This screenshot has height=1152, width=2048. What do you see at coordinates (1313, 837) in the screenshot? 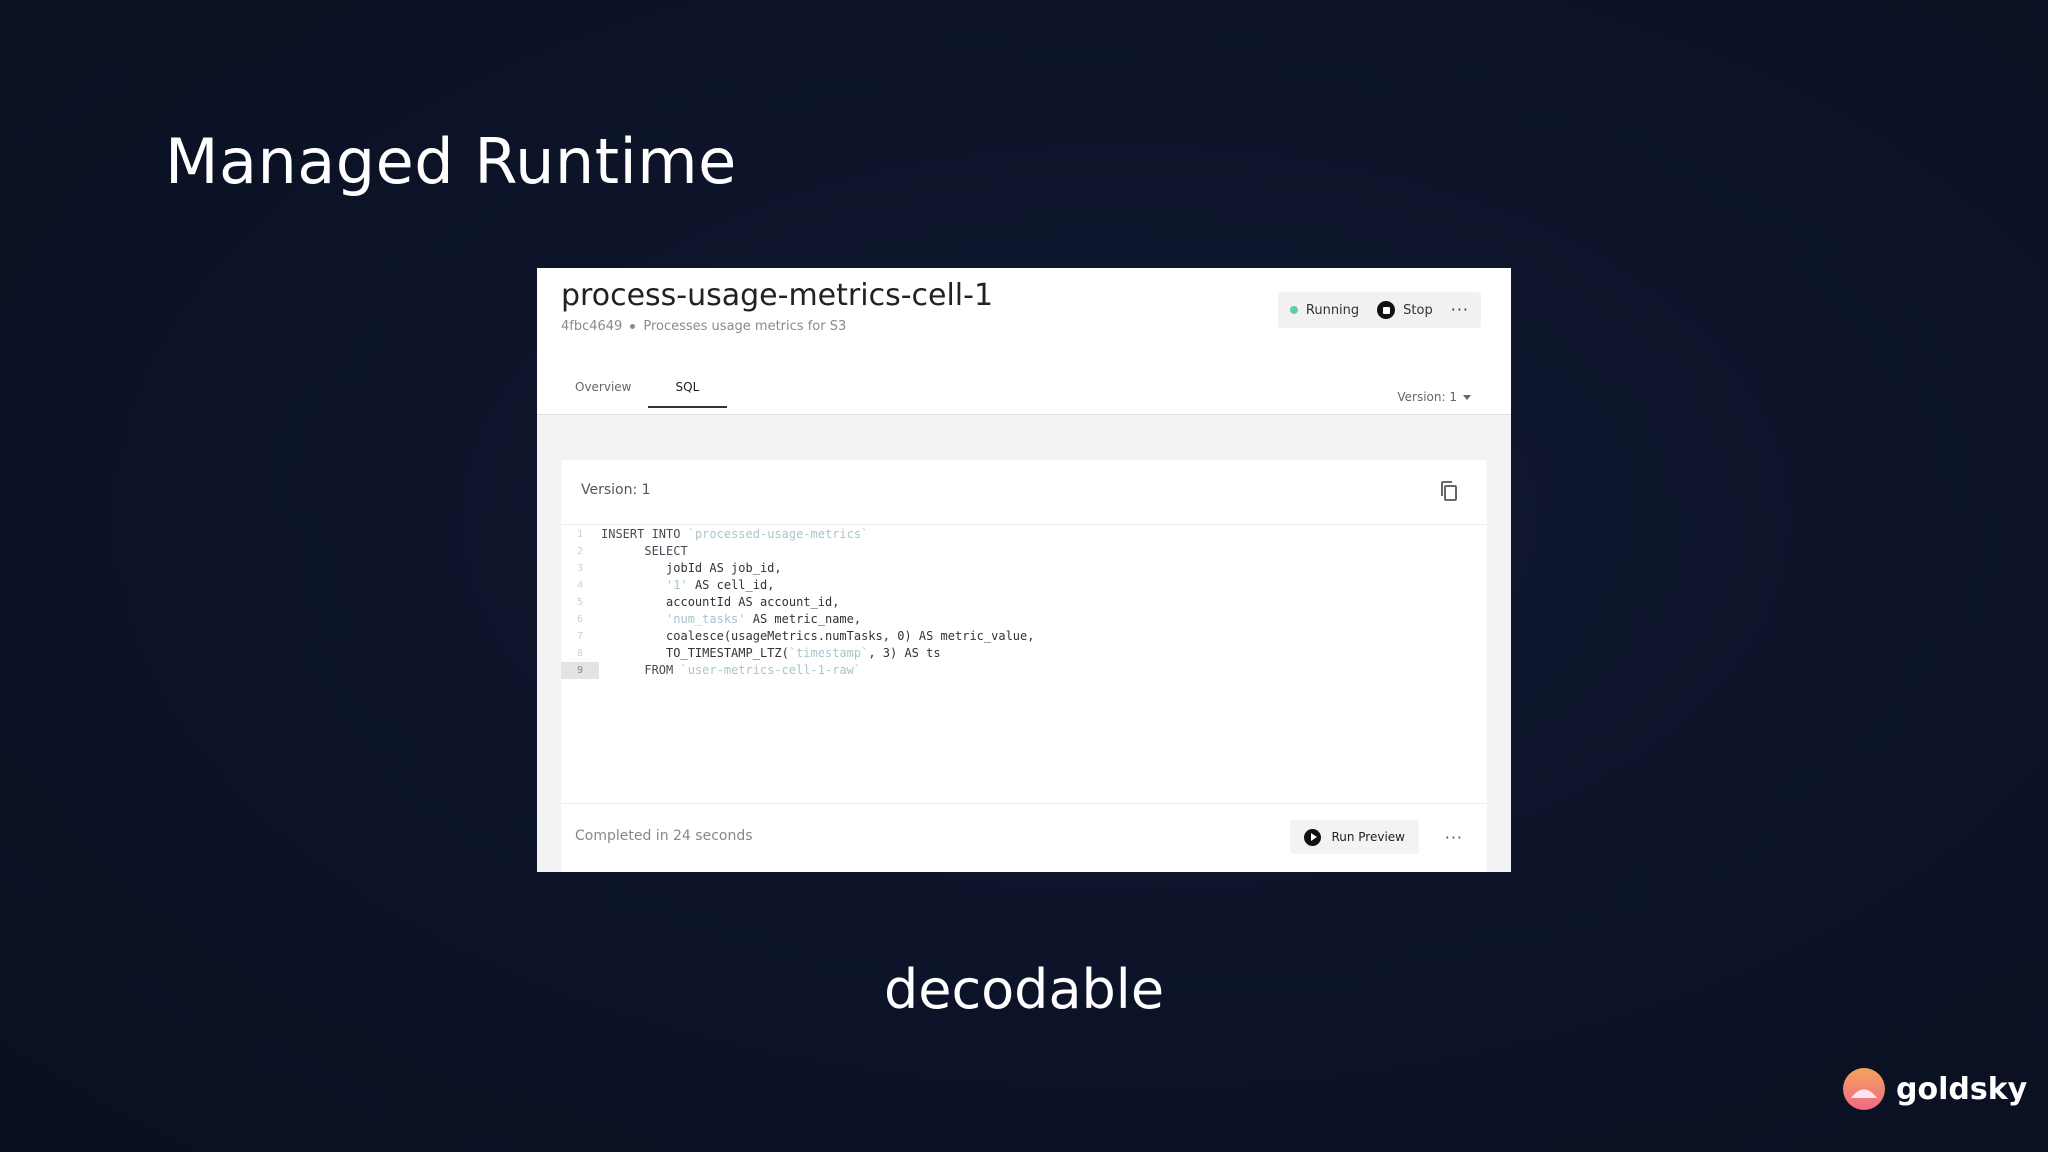
I see `play-icon` at bounding box center [1313, 837].